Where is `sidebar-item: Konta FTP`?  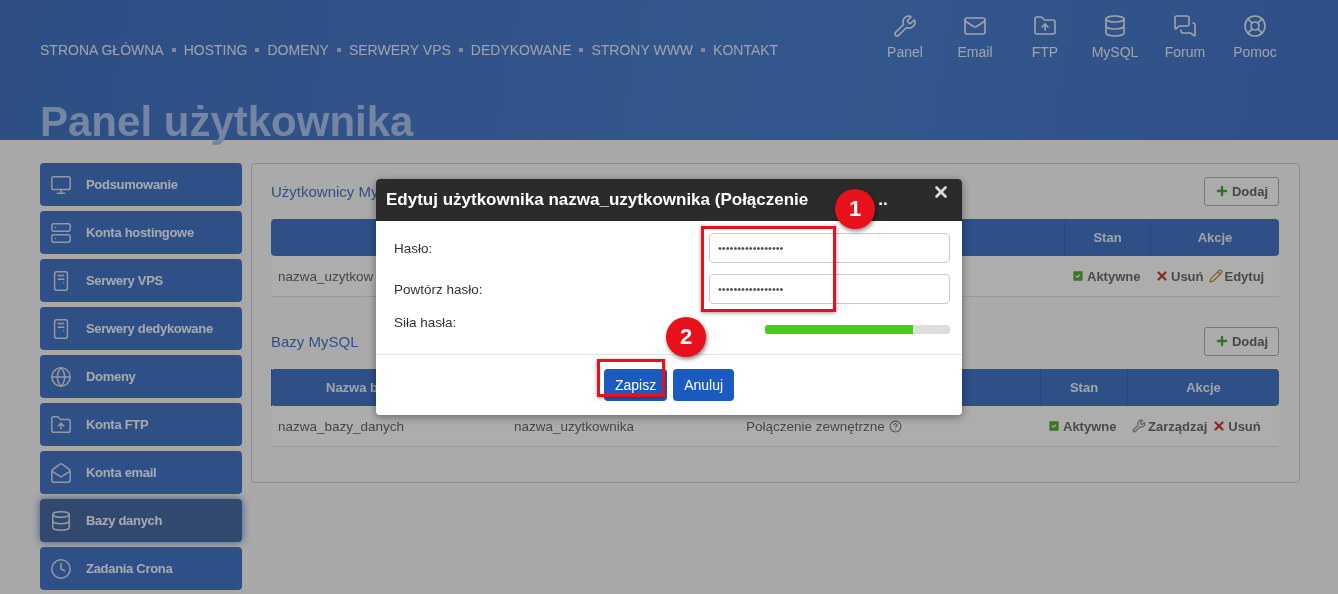 sidebar-item: Konta FTP is located at coordinates (141, 424).